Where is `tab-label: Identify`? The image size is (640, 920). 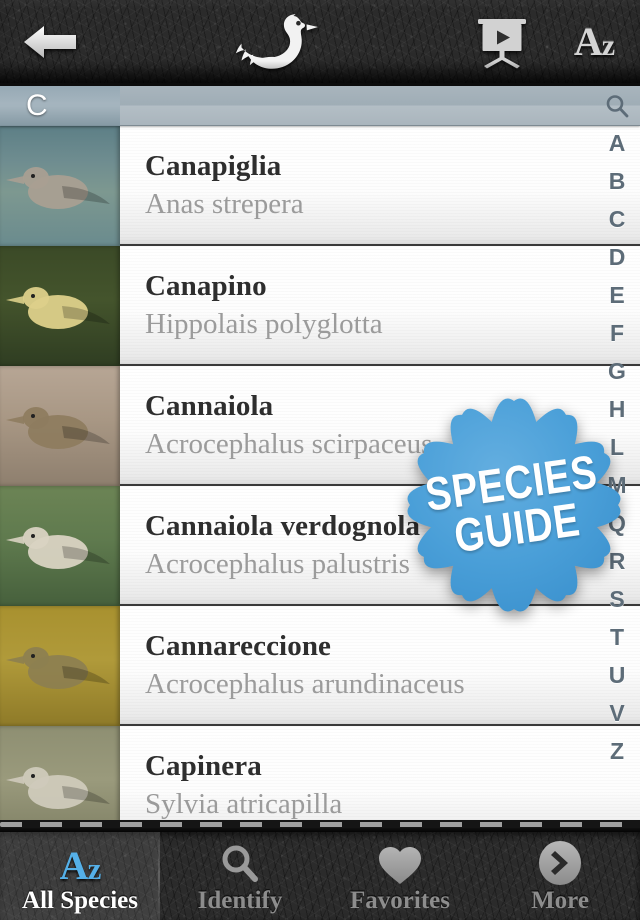
tab-label: Identify is located at coordinates (240, 900).